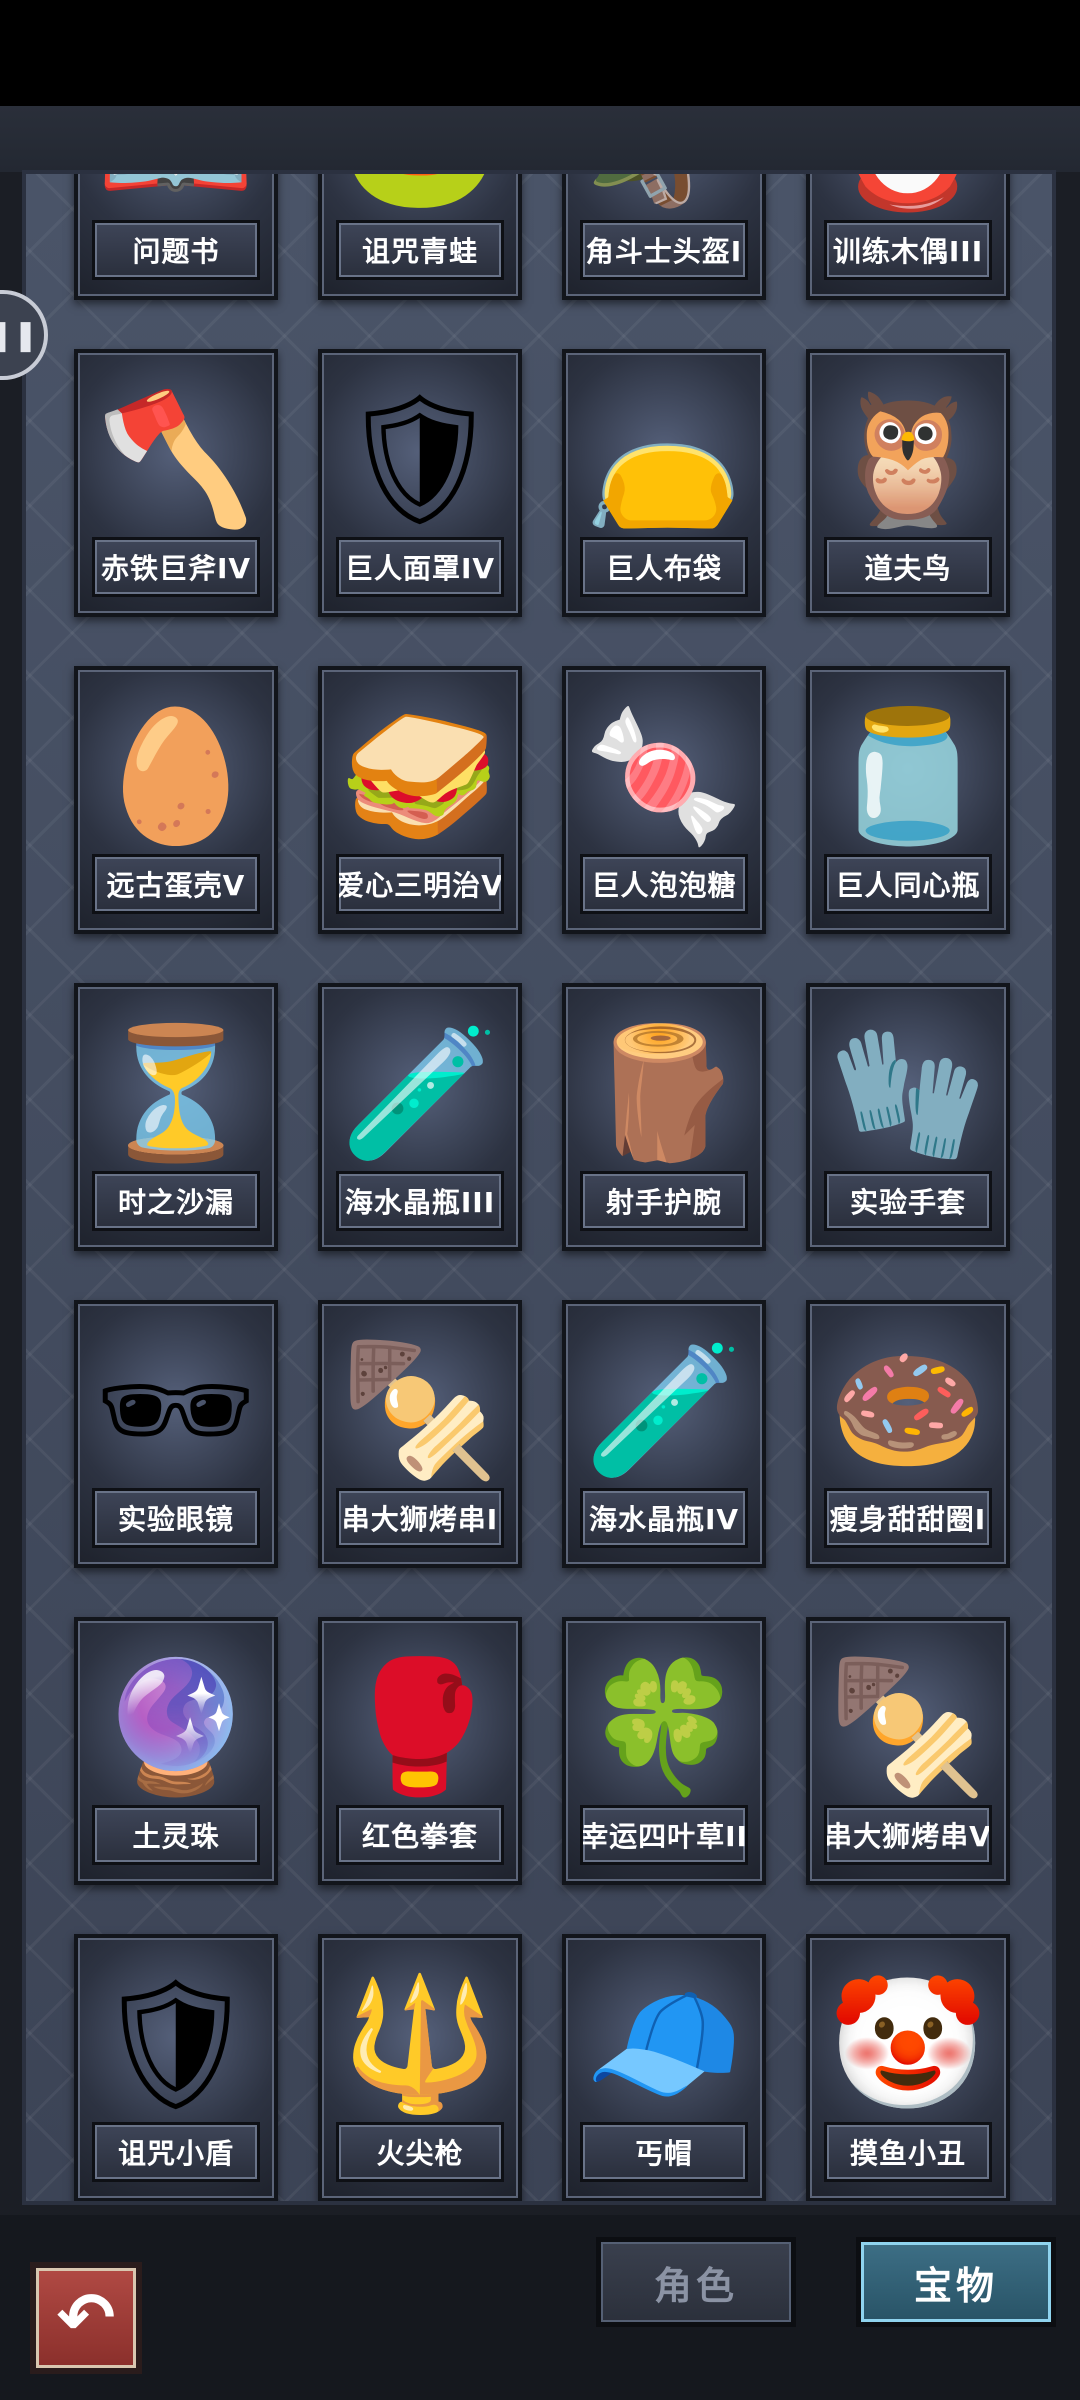 The image size is (1080, 2400). Describe the element at coordinates (176, 1201) in the screenshot. I see `item-label: 时之沙漏` at that location.